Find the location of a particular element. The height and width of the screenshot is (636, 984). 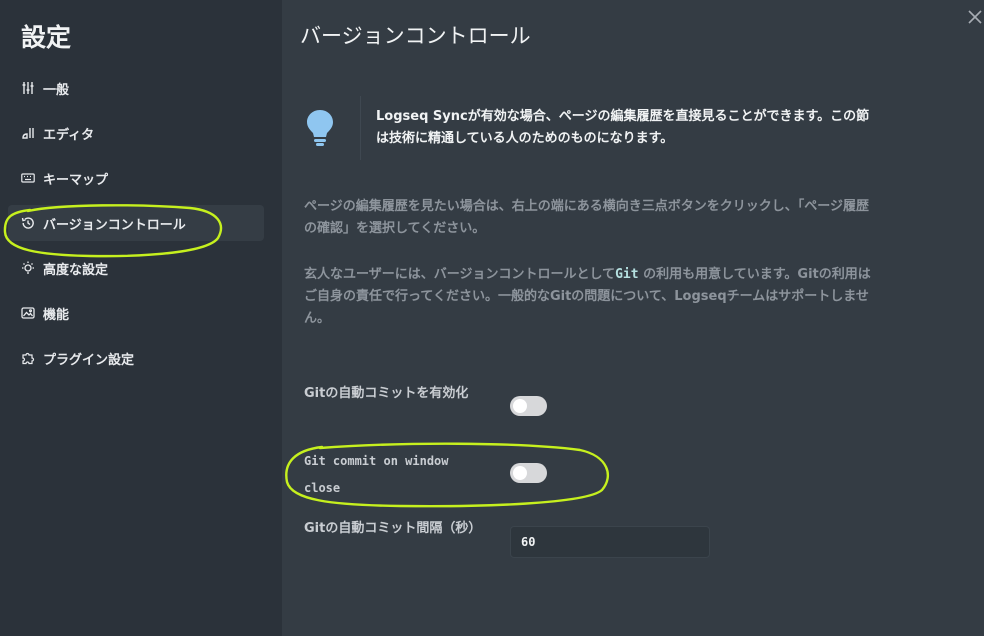

sidebar-item-plugin-settings: プラグイン設定 is located at coordinates (136, 358).